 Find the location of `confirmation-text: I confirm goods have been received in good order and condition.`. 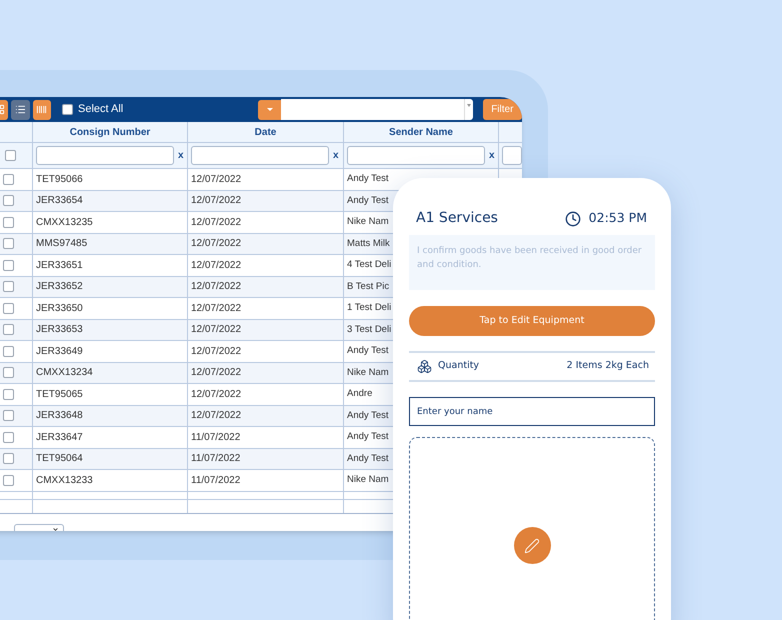

confirmation-text: I confirm goods have been received in good order and condition. is located at coordinates (530, 258).